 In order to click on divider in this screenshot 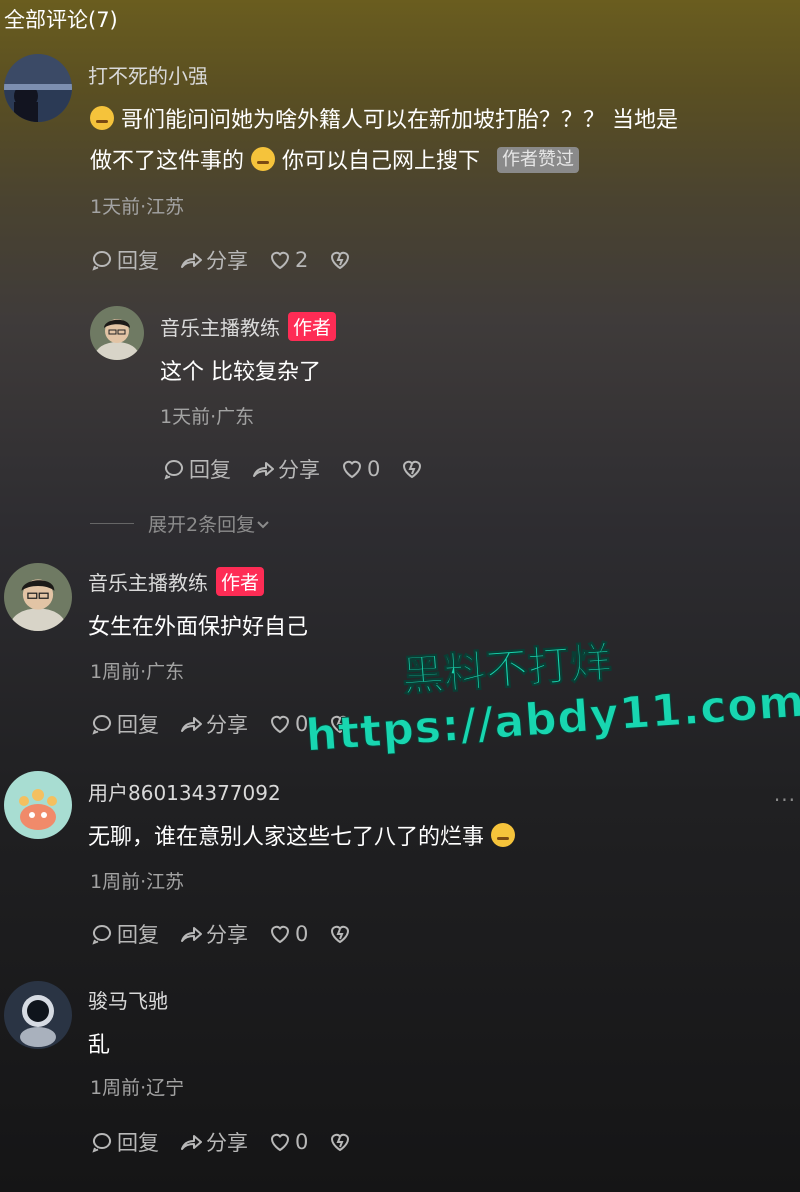, I will do `click(112, 523)`.